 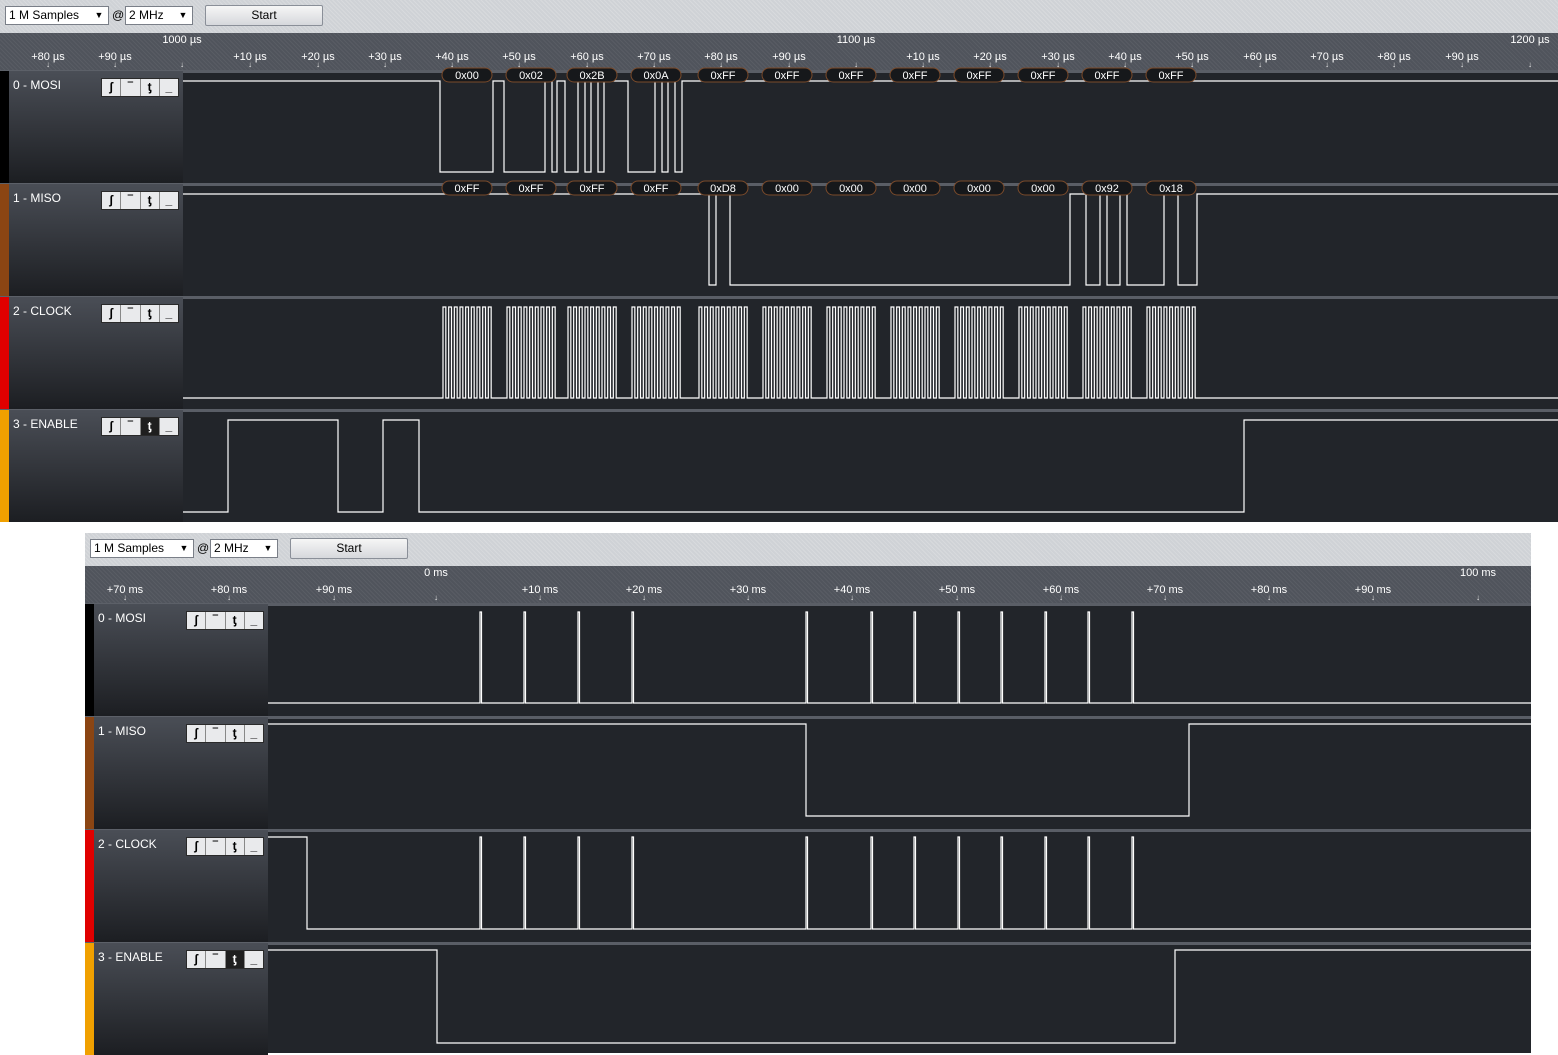 I want to click on miso-byte-bubble: 0xD8, so click(x=723, y=188).